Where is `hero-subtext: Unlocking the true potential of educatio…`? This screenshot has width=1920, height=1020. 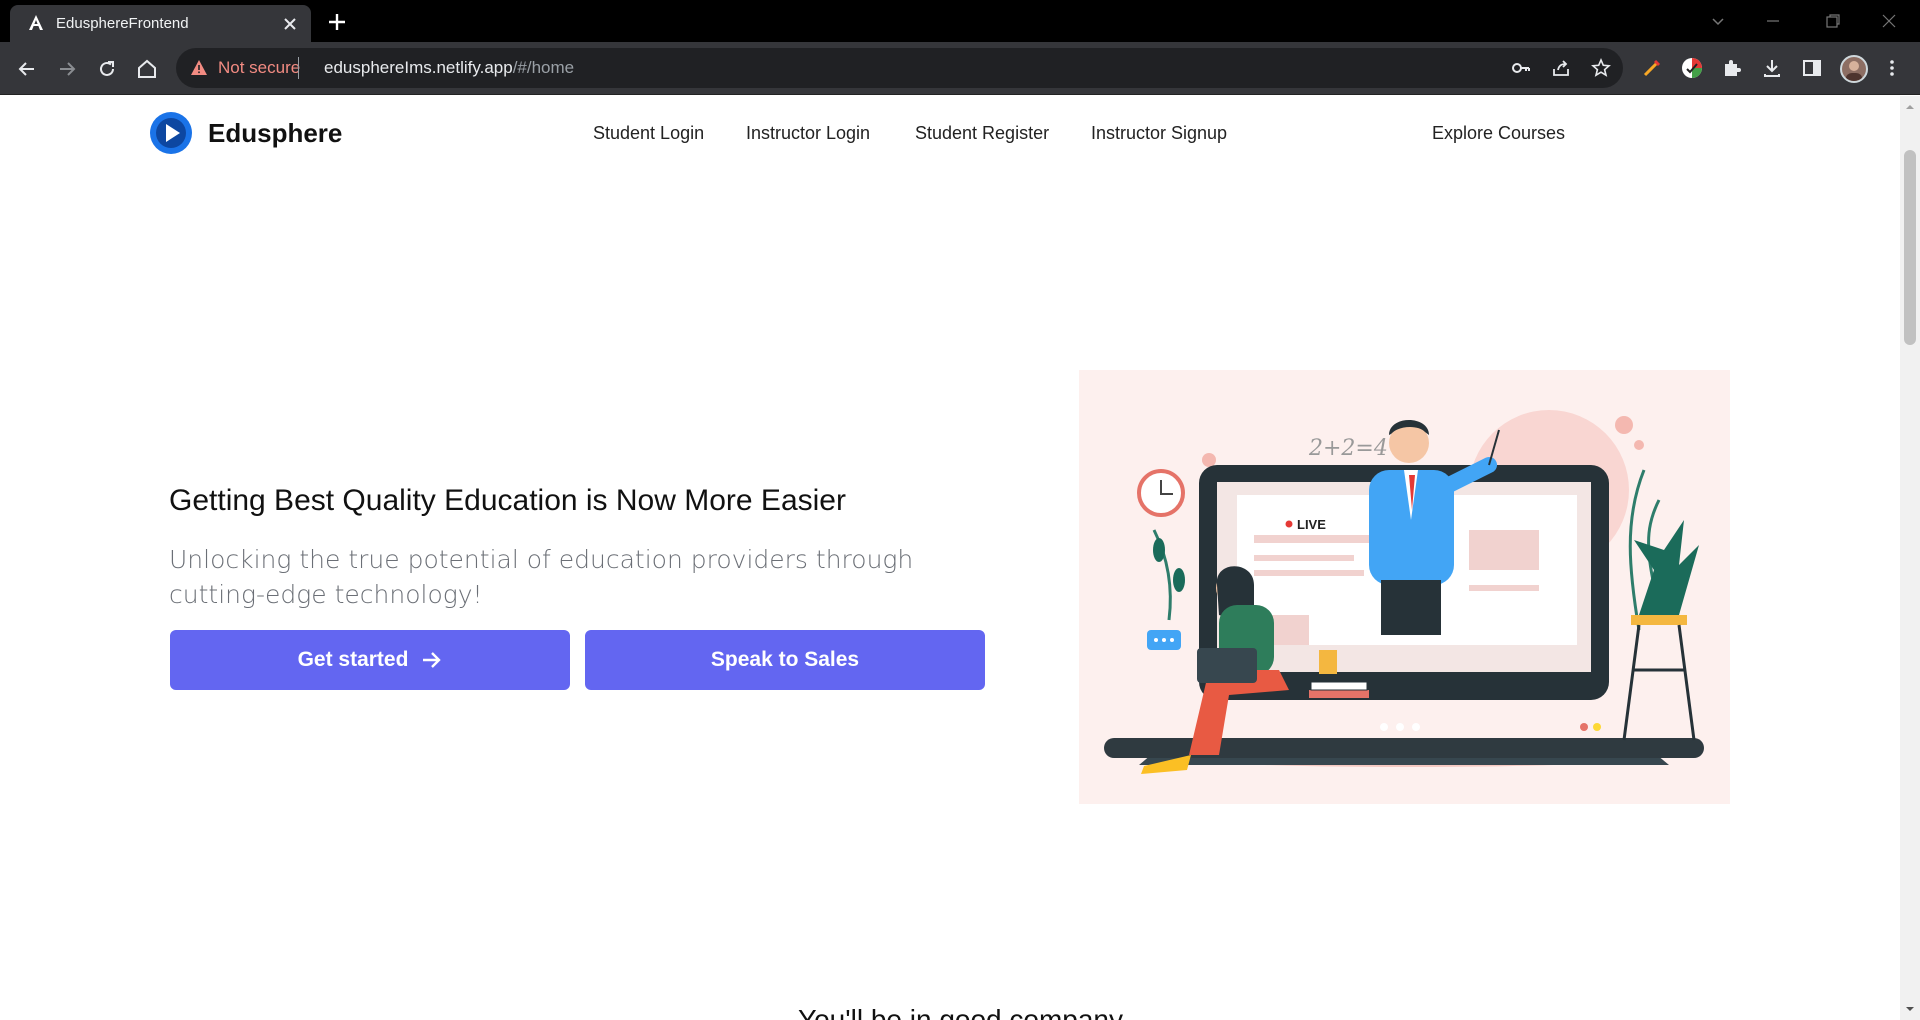
hero-subtext: Unlocking the true potential of educatio… is located at coordinates (541, 577).